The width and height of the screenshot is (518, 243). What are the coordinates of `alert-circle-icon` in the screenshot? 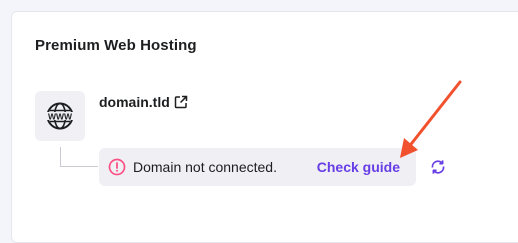 It's located at (117, 167).